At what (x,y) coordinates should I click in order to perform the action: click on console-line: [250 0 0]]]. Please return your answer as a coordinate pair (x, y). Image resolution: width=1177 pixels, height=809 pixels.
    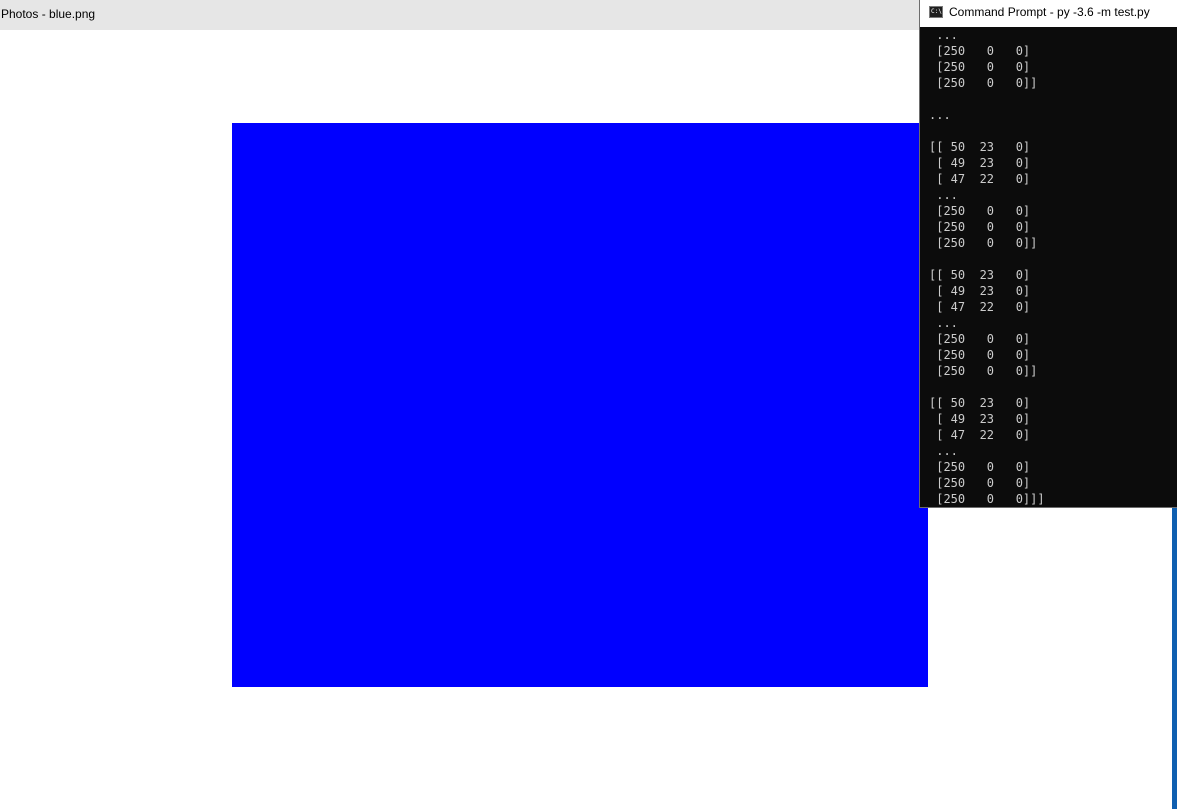
    Looking at the image, I should click on (987, 499).